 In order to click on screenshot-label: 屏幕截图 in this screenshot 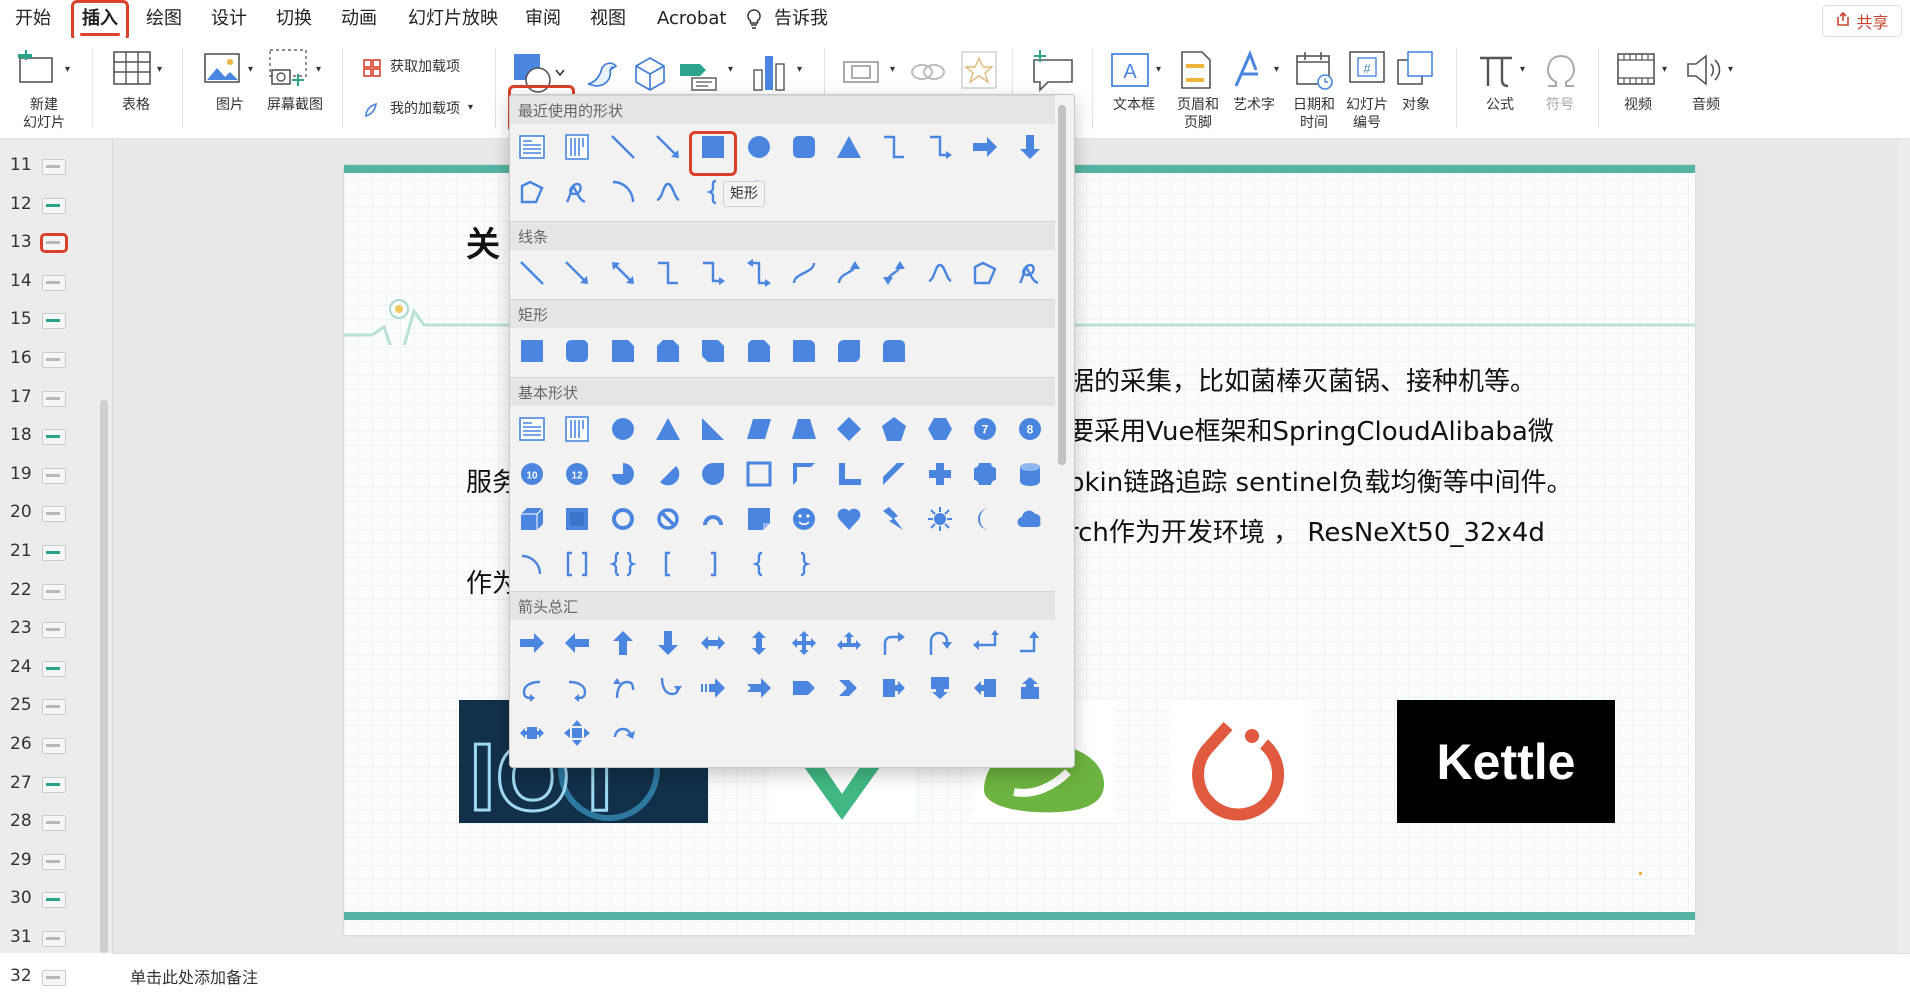, I will do `click(295, 105)`.